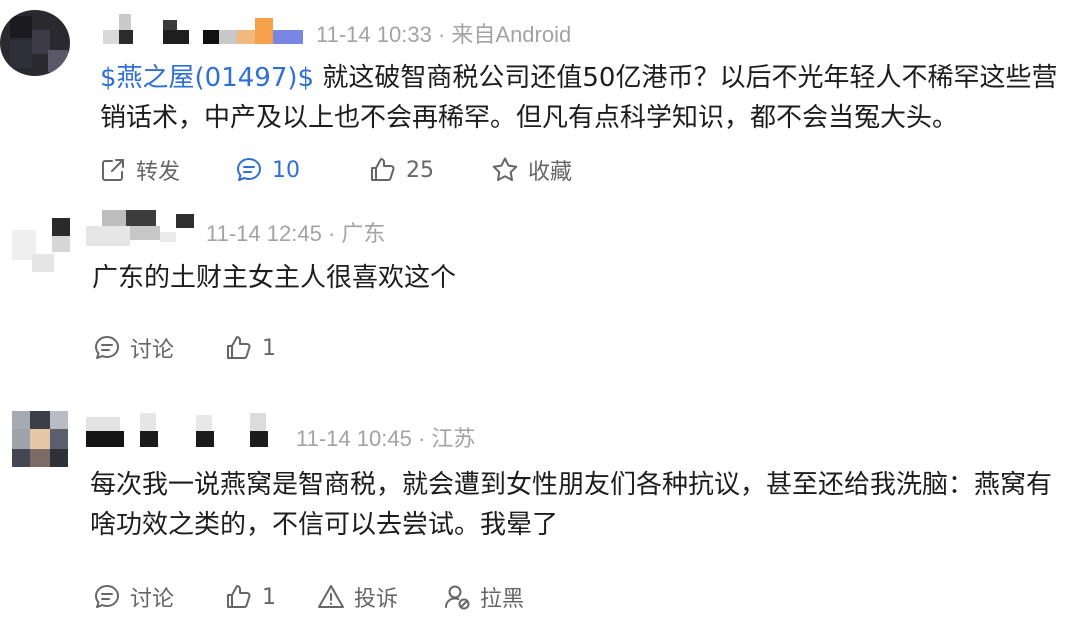 This screenshot has width=1080, height=630. Describe the element at coordinates (158, 172) in the screenshot. I see `repost-label: 转发` at that location.